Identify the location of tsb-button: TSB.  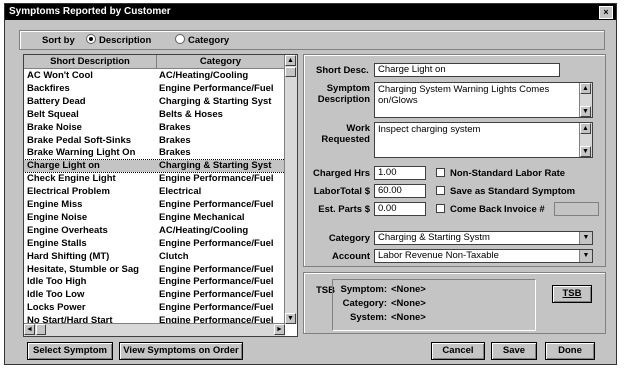
(572, 294).